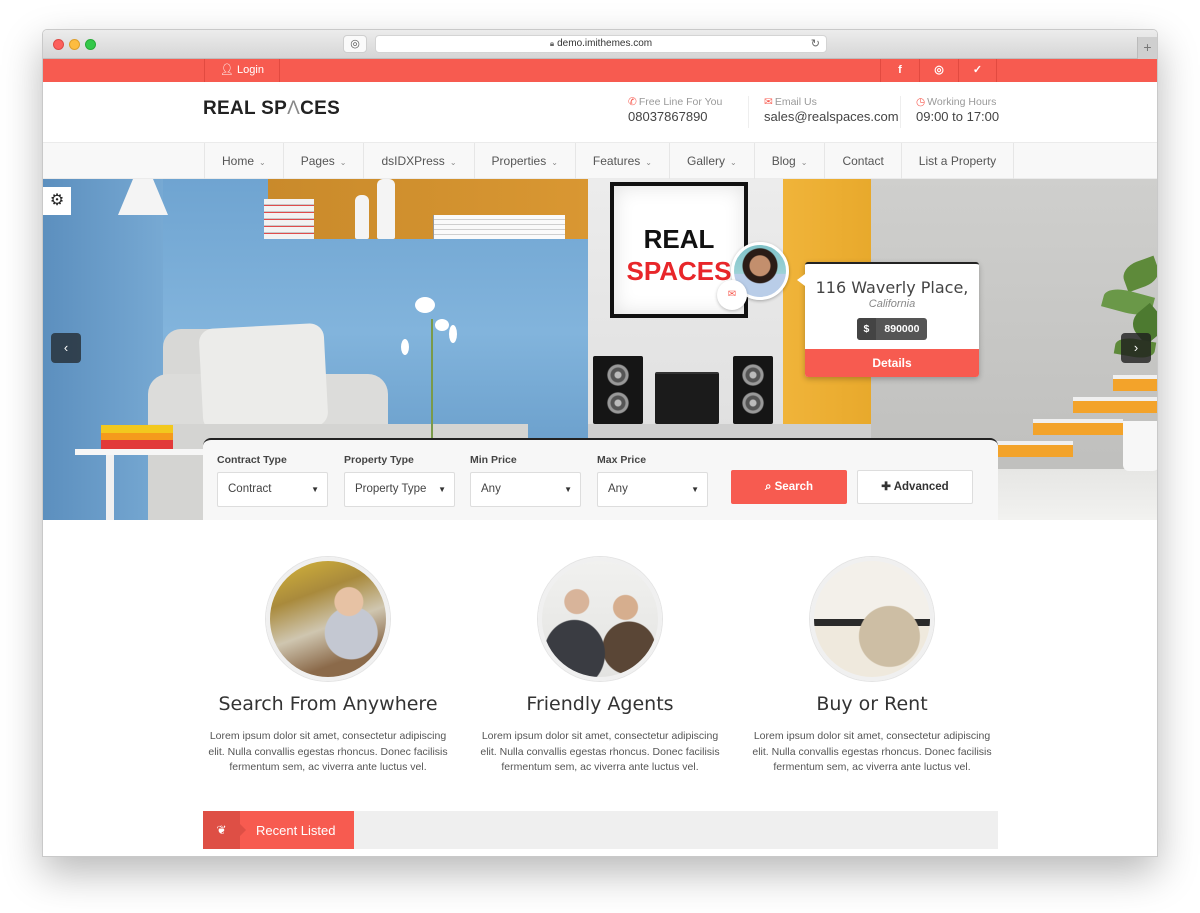  I want to click on hero-image-boxes, so click(499, 227).